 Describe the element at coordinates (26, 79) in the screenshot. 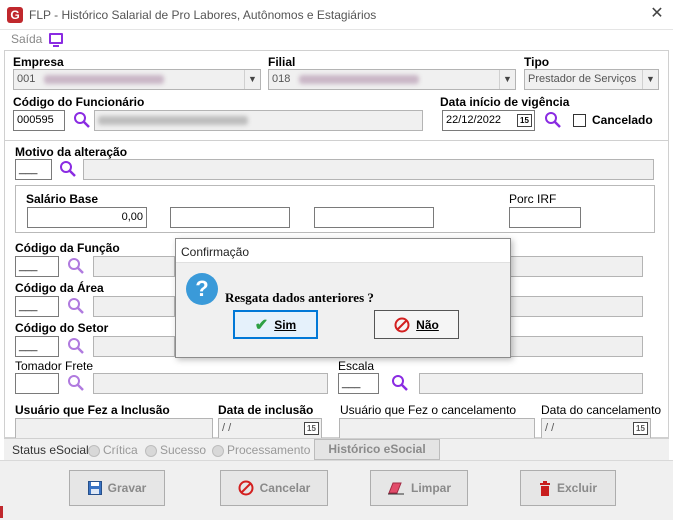

I see `empresa-value: 001` at that location.